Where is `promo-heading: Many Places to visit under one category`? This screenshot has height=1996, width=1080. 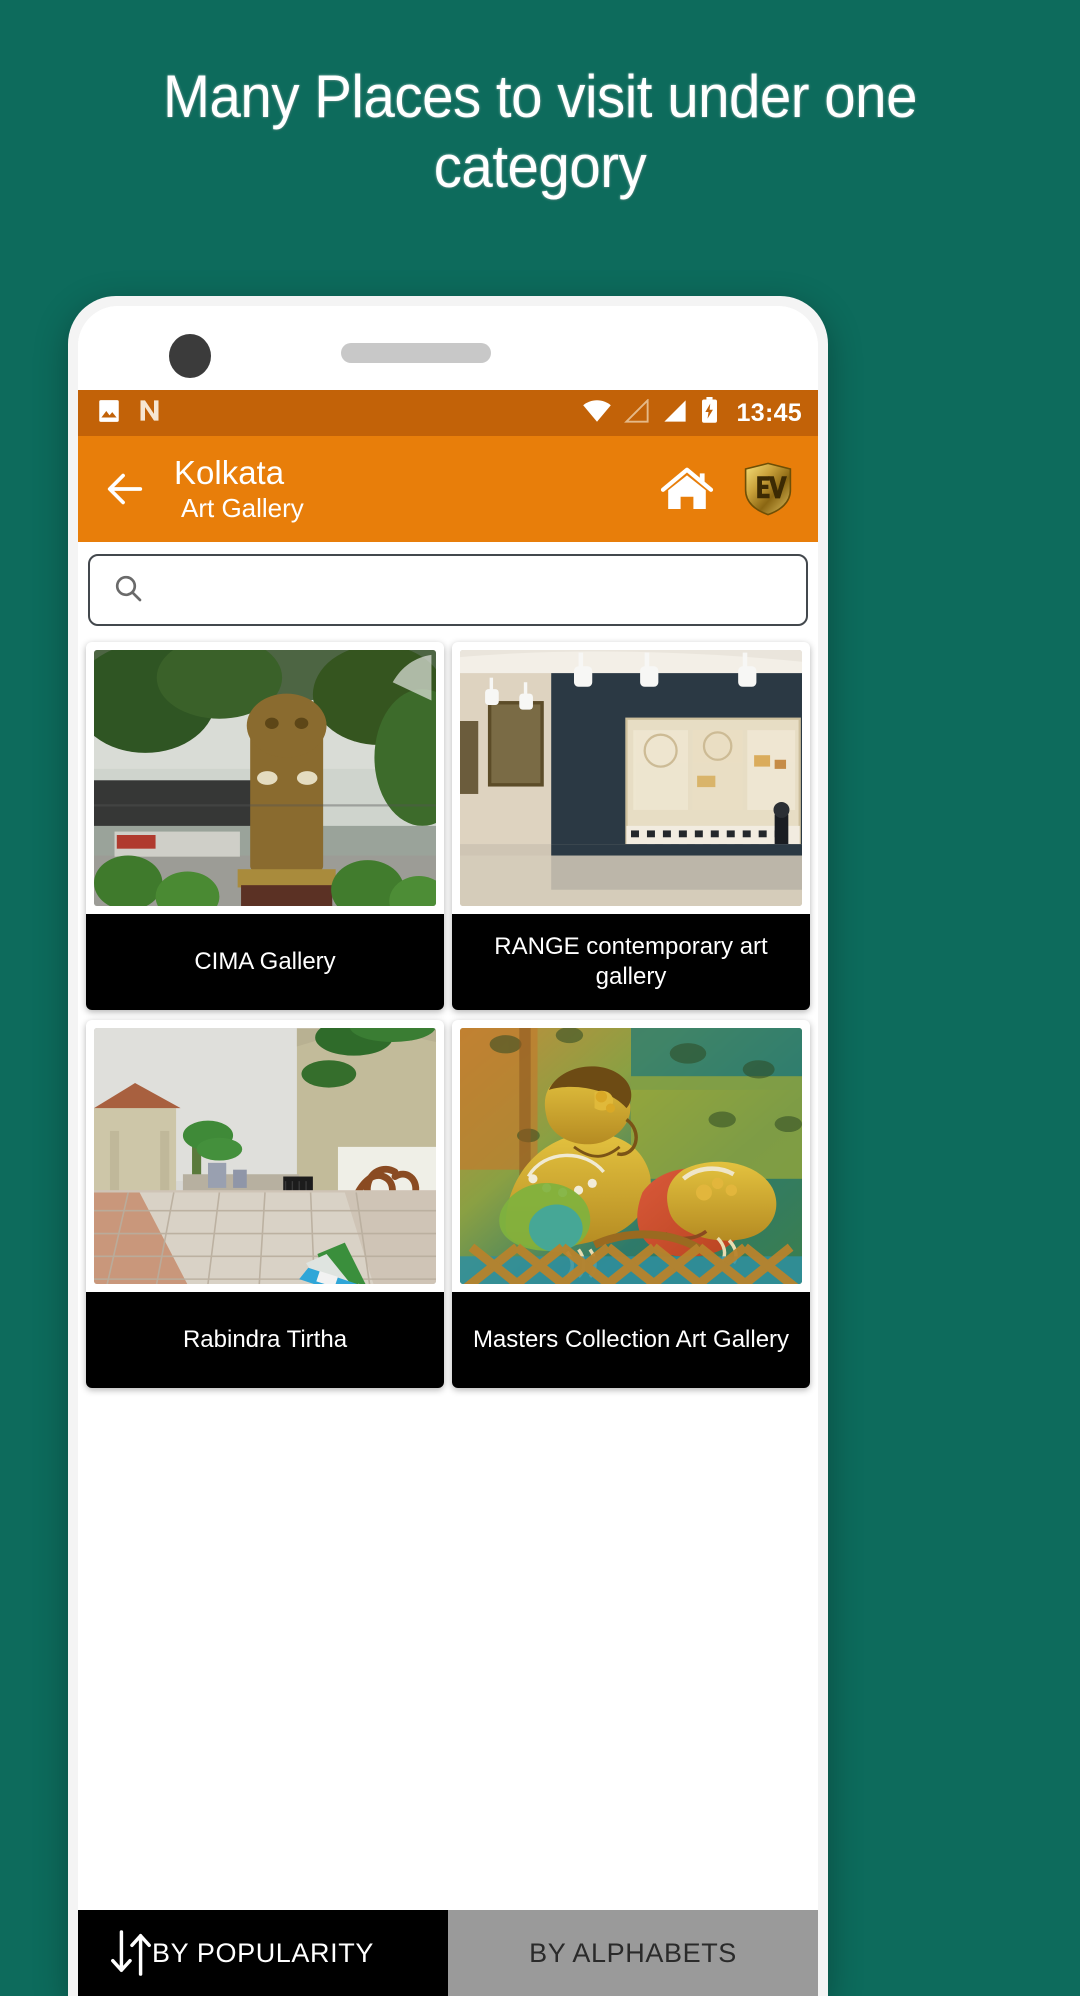
promo-heading: Many Places to visit under one category is located at coordinates (540, 131).